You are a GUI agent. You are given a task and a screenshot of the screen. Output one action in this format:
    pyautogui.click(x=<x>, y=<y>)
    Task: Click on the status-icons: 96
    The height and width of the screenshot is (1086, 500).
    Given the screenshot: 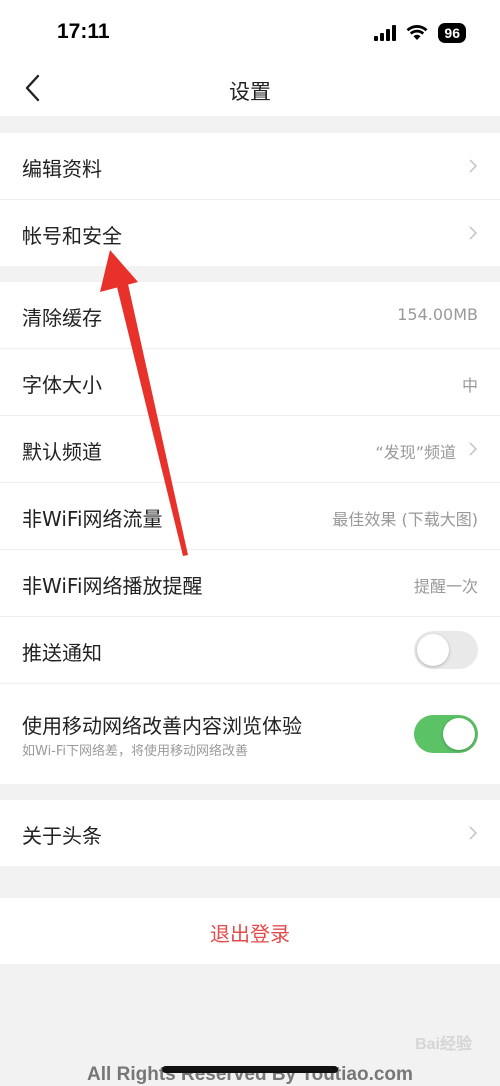 What is the action you would take?
    pyautogui.click(x=420, y=33)
    